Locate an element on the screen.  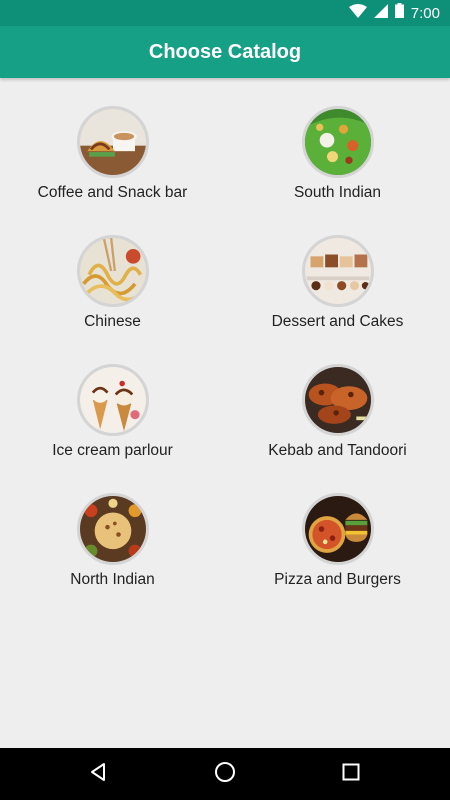
chinese-image is located at coordinates (112, 271).